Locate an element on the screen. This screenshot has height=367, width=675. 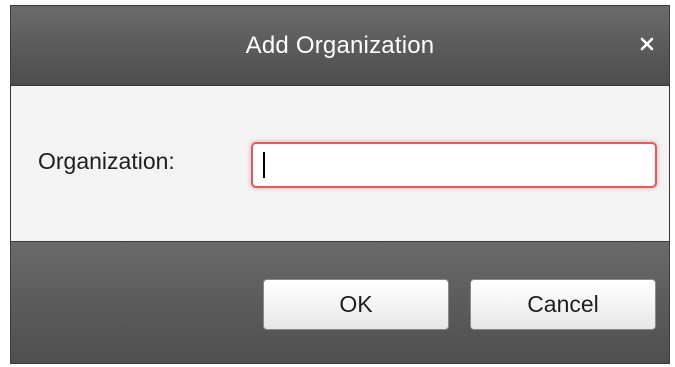
ok-button: OK is located at coordinates (356, 304).